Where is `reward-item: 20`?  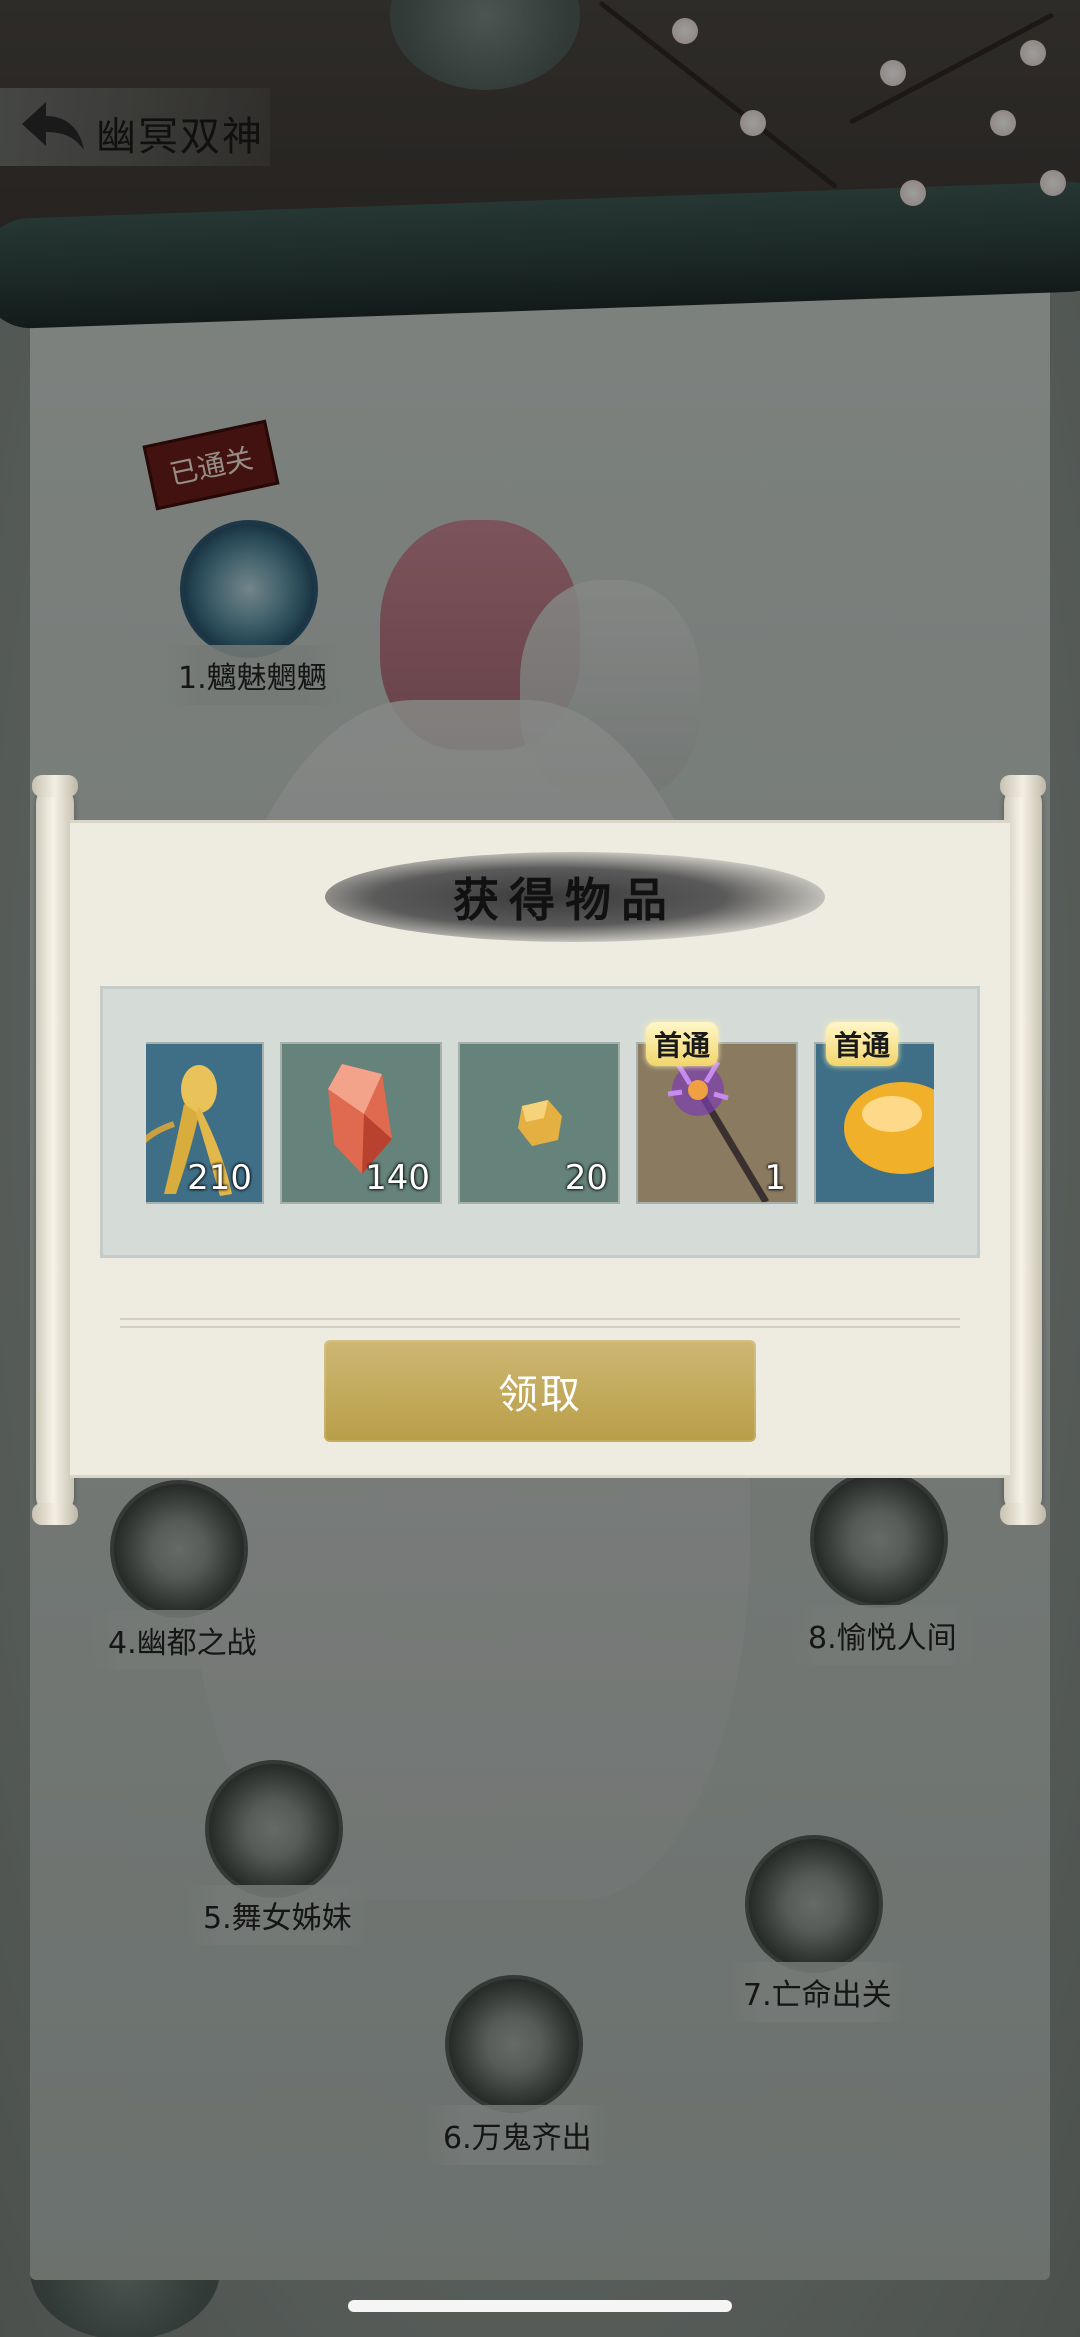 reward-item: 20 is located at coordinates (539, 1123).